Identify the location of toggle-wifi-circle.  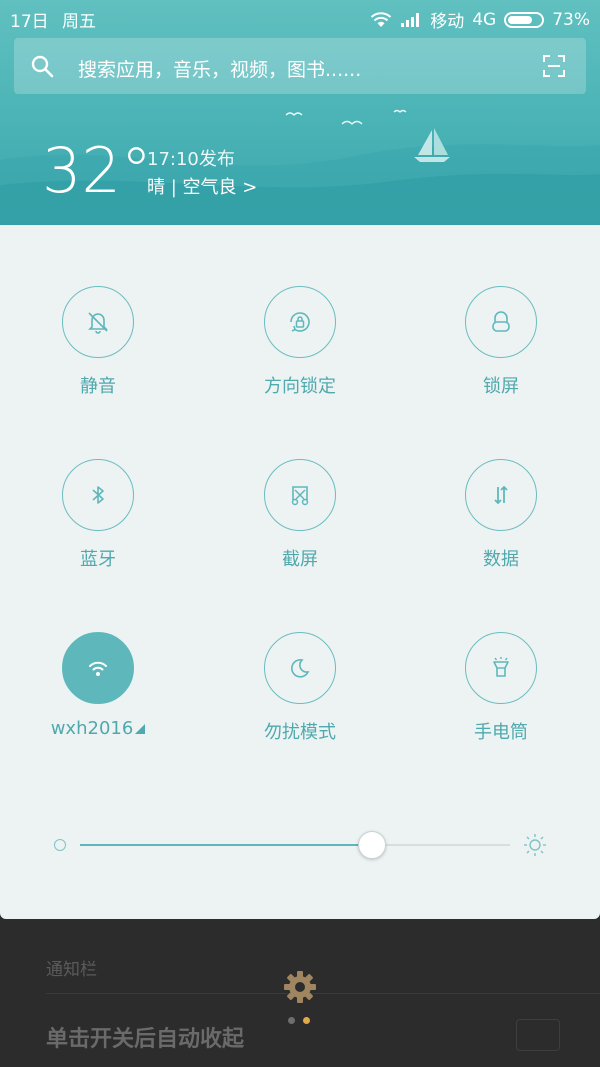
(98, 668).